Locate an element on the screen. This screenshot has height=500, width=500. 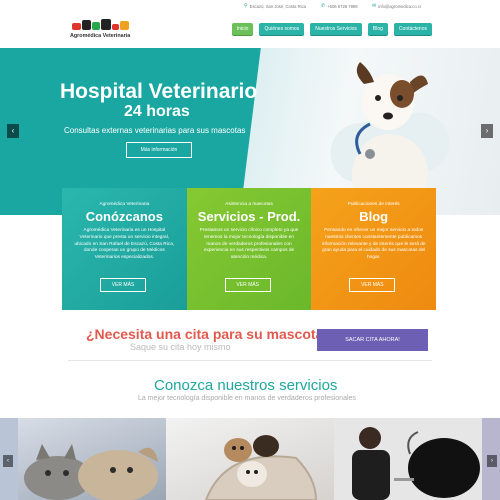
phone-text: +506 8728 7898 is located at coordinates (342, 6).